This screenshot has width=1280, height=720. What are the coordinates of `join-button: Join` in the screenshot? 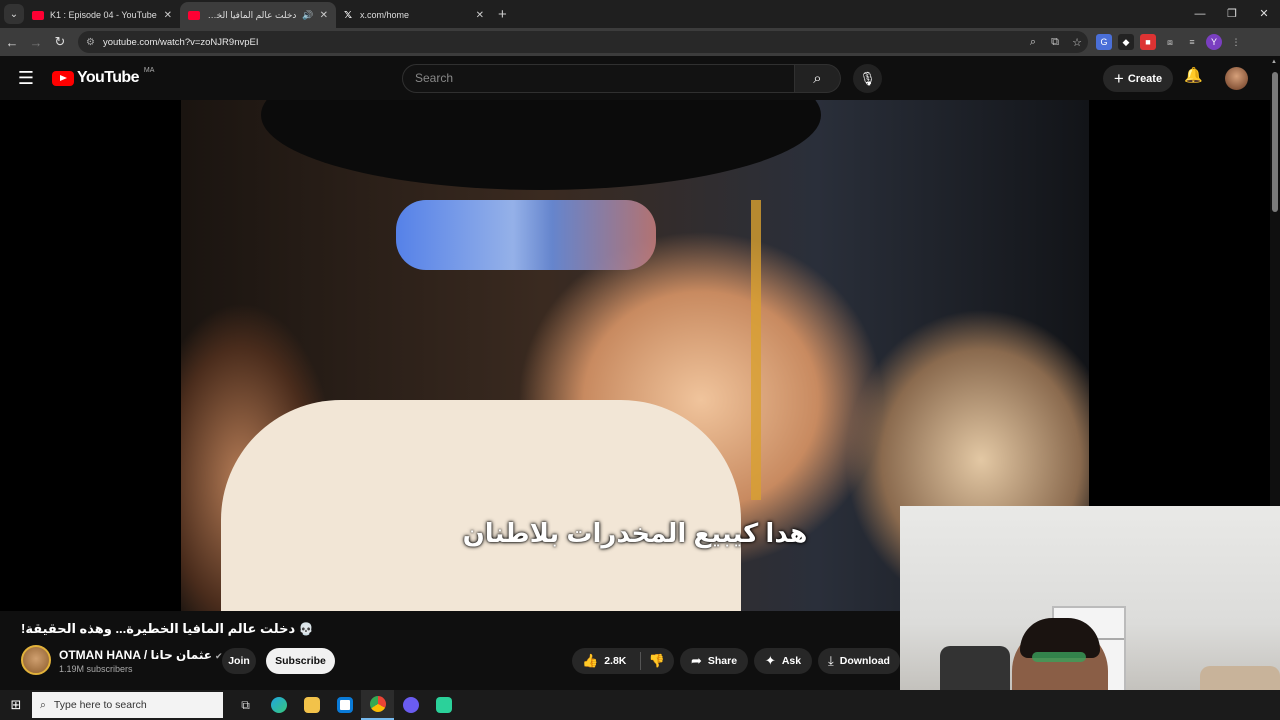 It's located at (239, 661).